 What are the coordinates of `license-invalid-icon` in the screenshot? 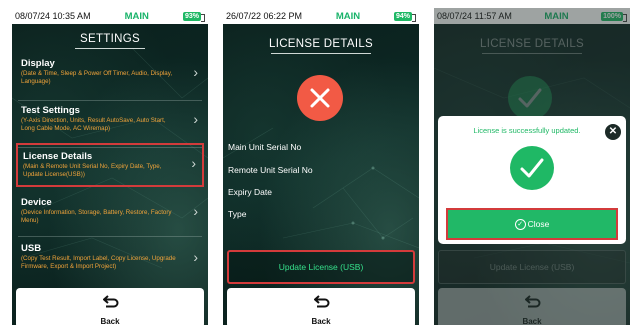 It's located at (320, 98).